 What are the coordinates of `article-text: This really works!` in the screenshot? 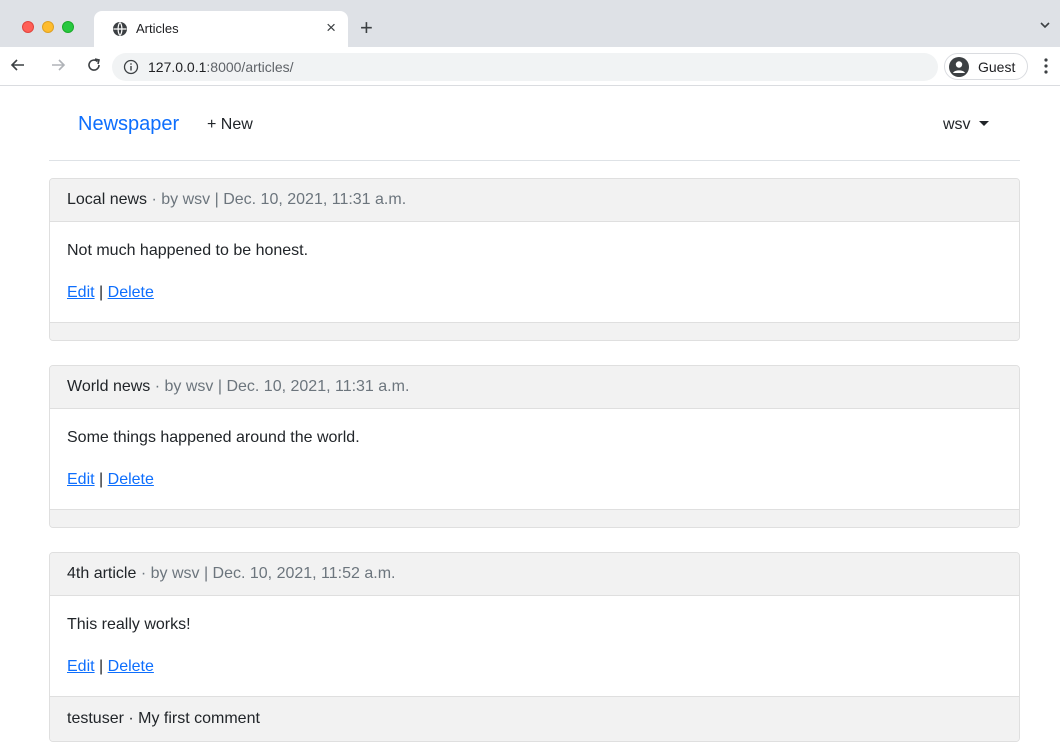 It's located at (129, 624).